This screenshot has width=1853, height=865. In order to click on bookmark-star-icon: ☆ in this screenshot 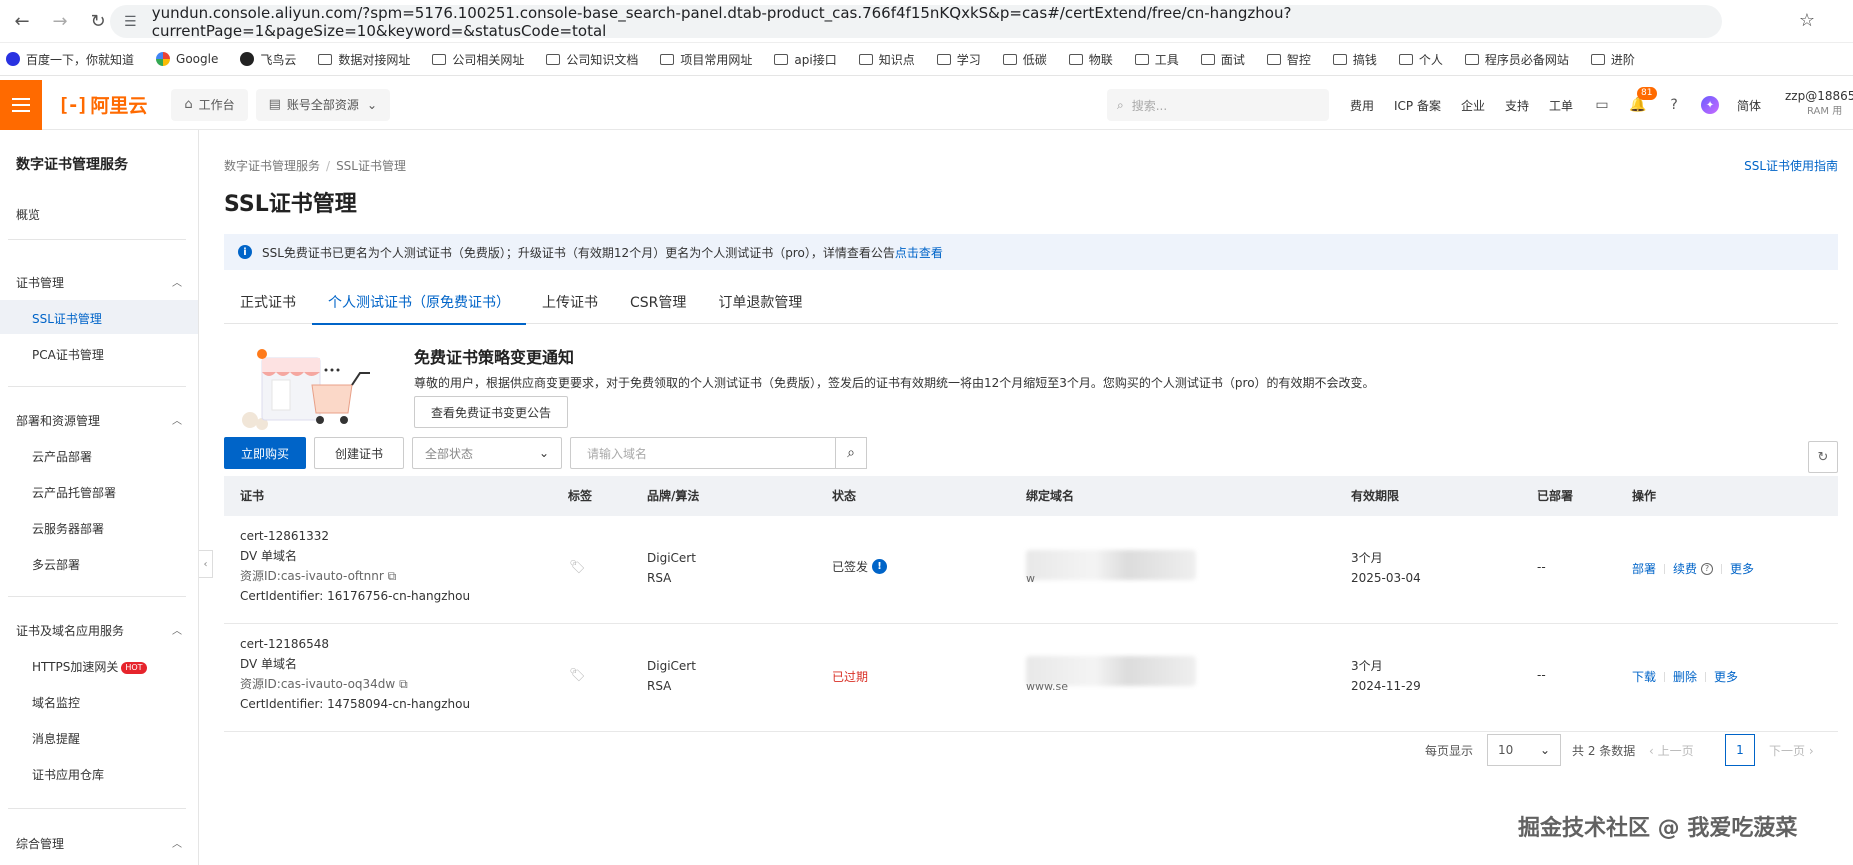, I will do `click(1807, 20)`.